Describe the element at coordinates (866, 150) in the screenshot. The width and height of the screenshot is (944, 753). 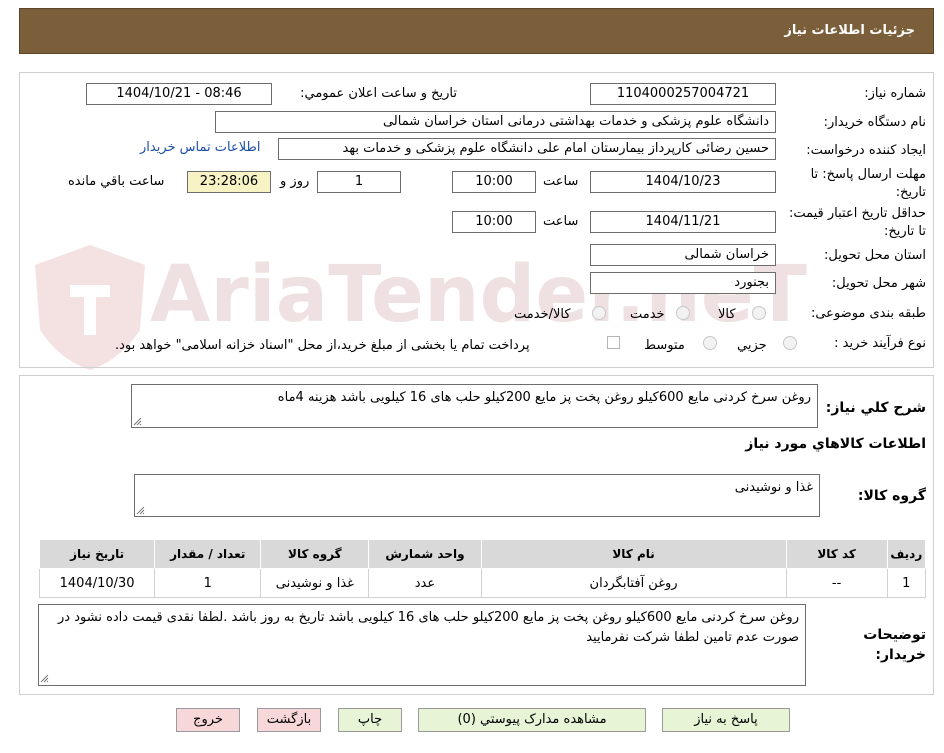
I see `requester-label: ايجاد كننده درخواست:` at that location.